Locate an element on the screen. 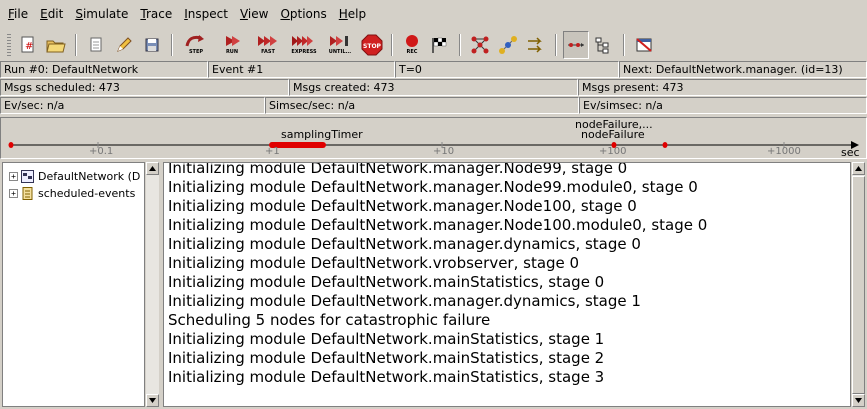  edit-button is located at coordinates (124, 45).